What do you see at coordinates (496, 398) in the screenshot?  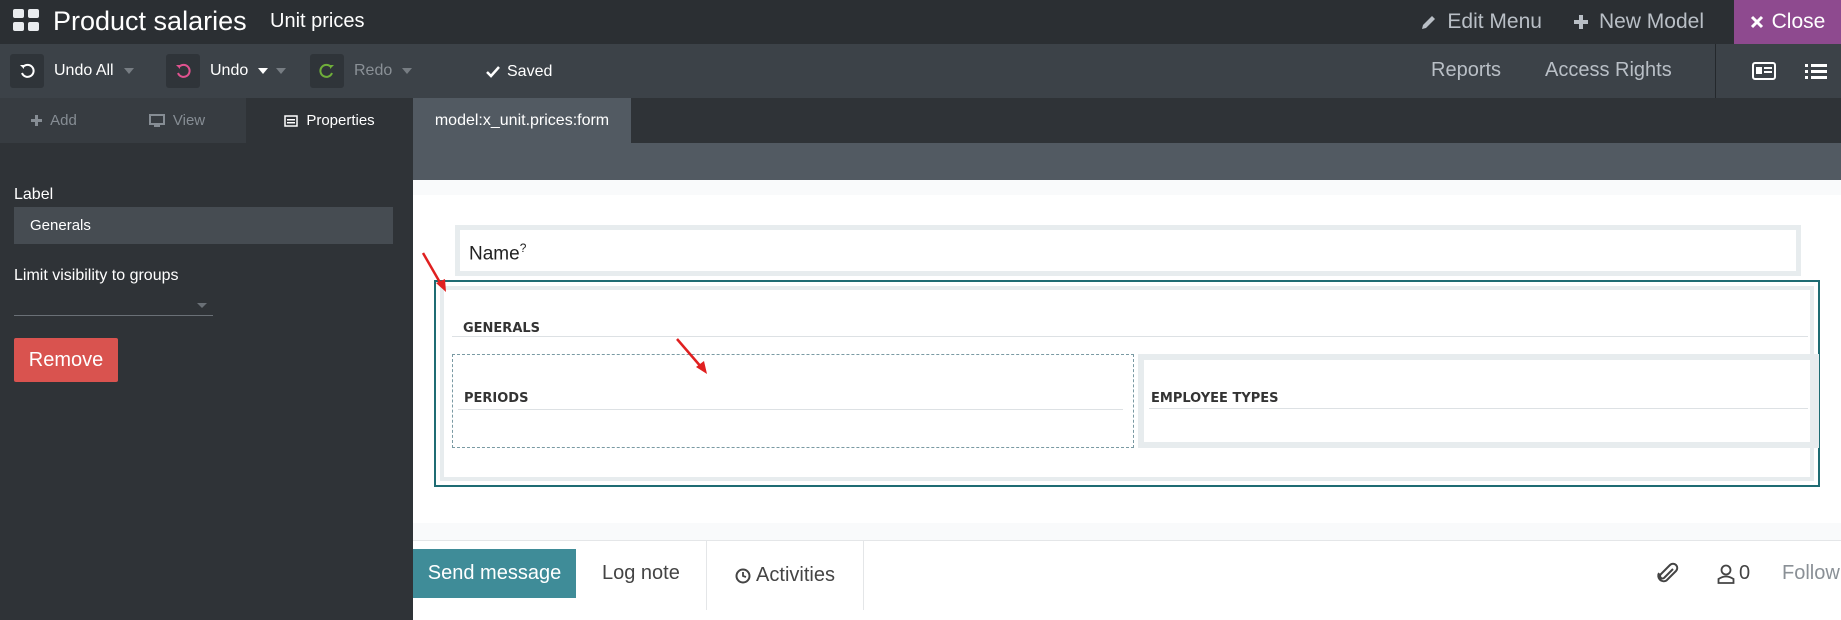 I see `group-title-periods: PERIODS` at bounding box center [496, 398].